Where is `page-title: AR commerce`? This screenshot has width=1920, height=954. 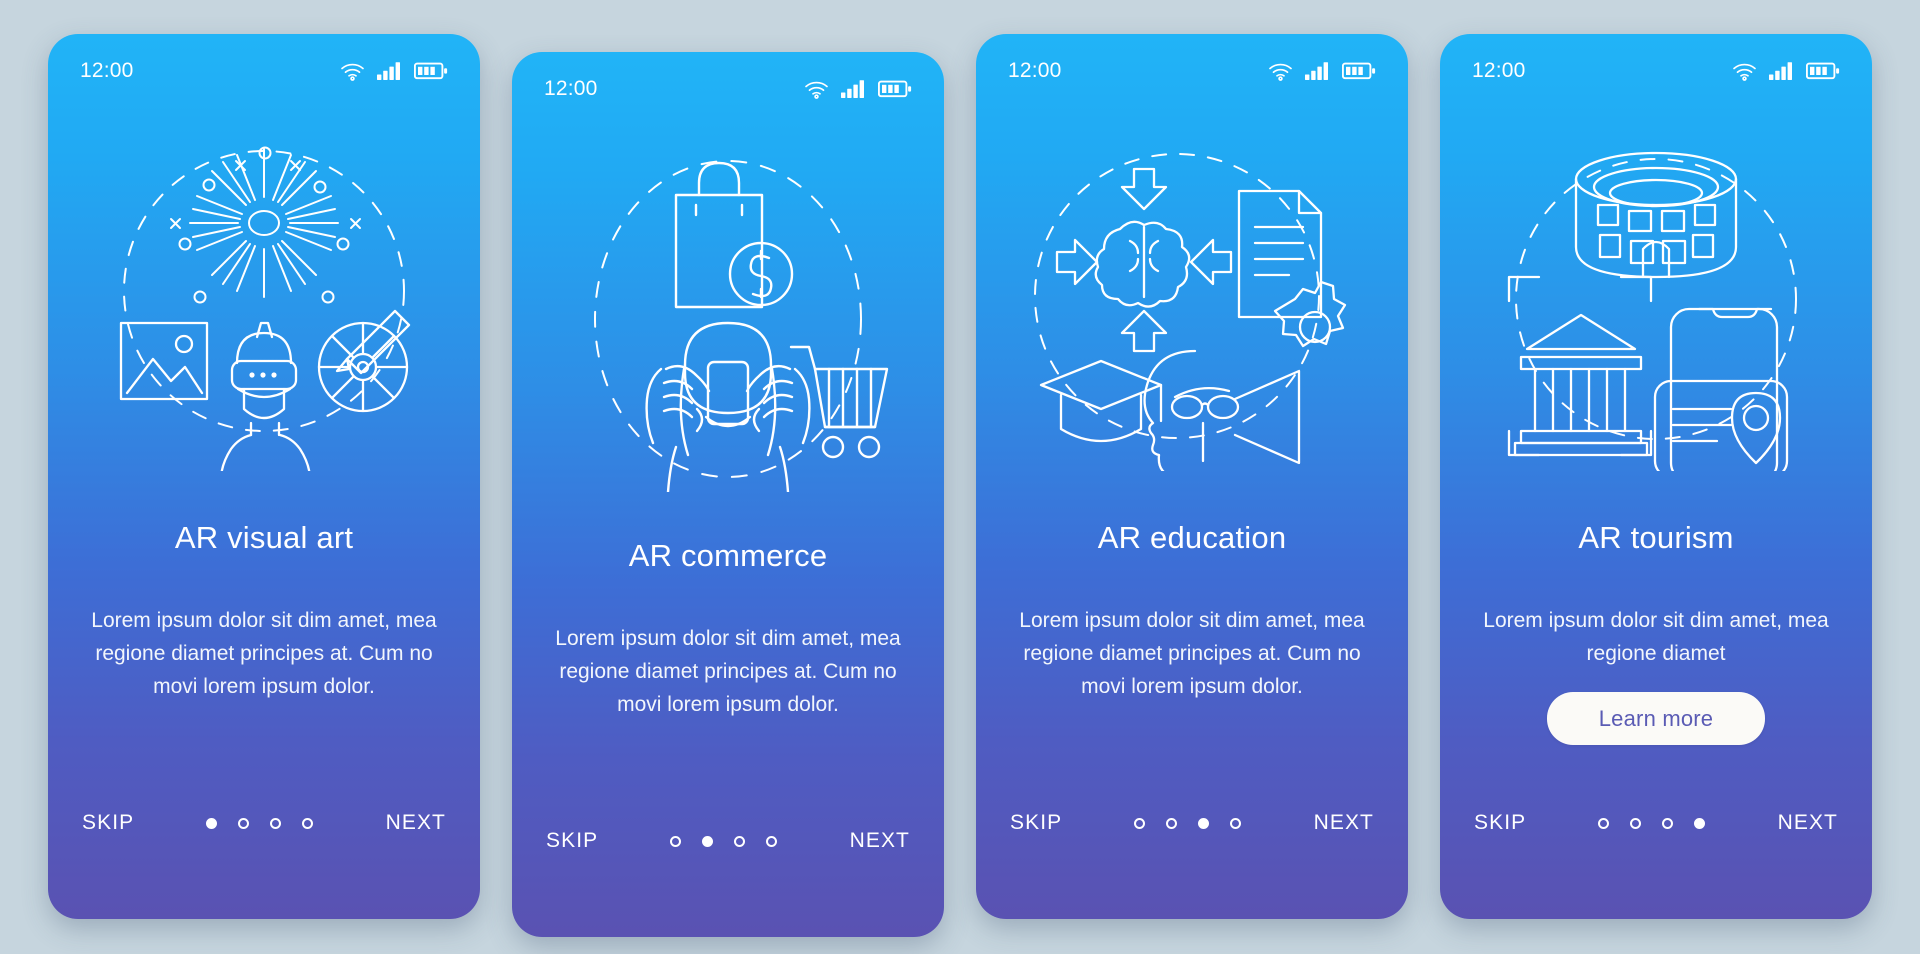
page-title: AR commerce is located at coordinates (728, 555).